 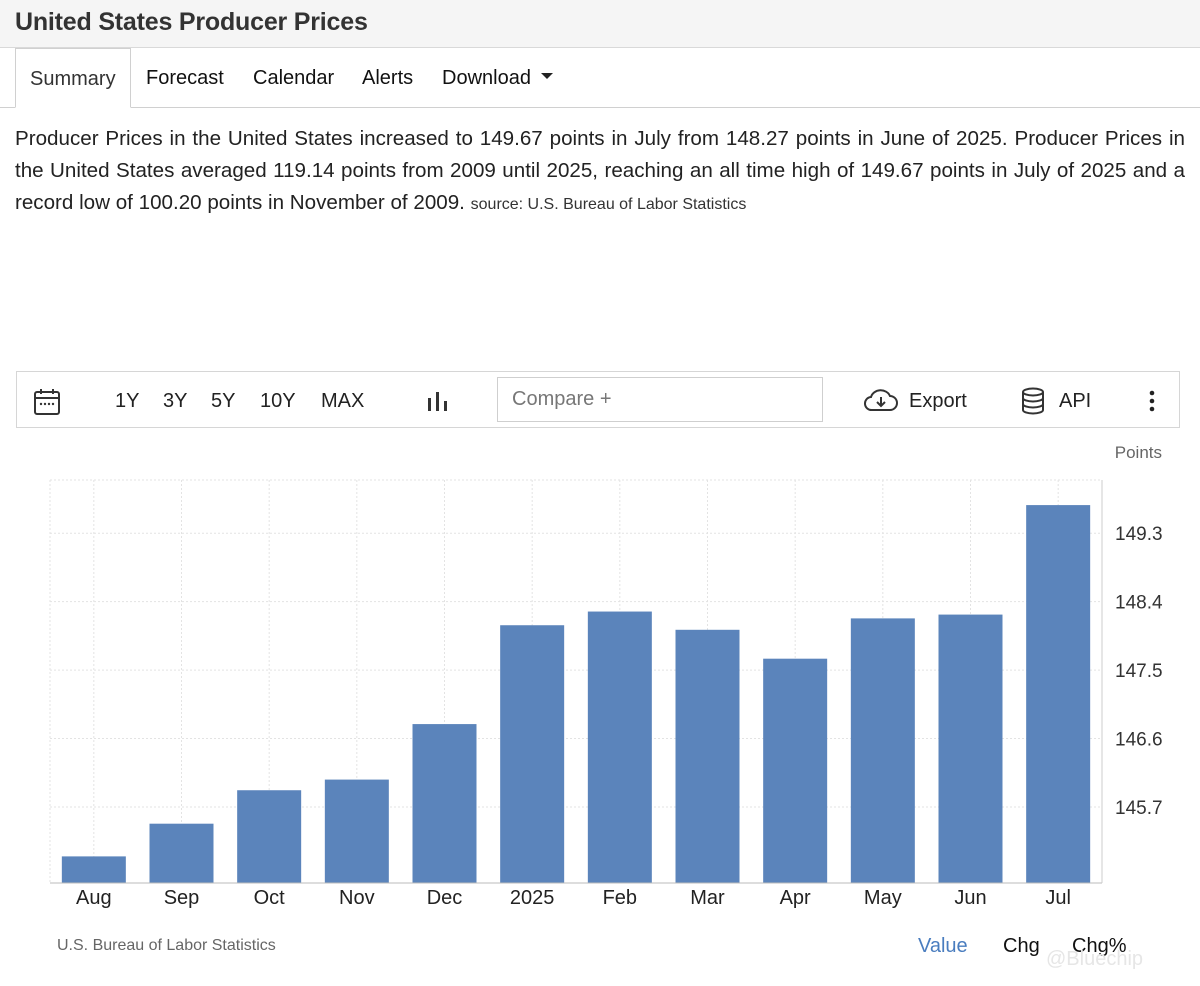 I want to click on calendar-icon, so click(x=47, y=402).